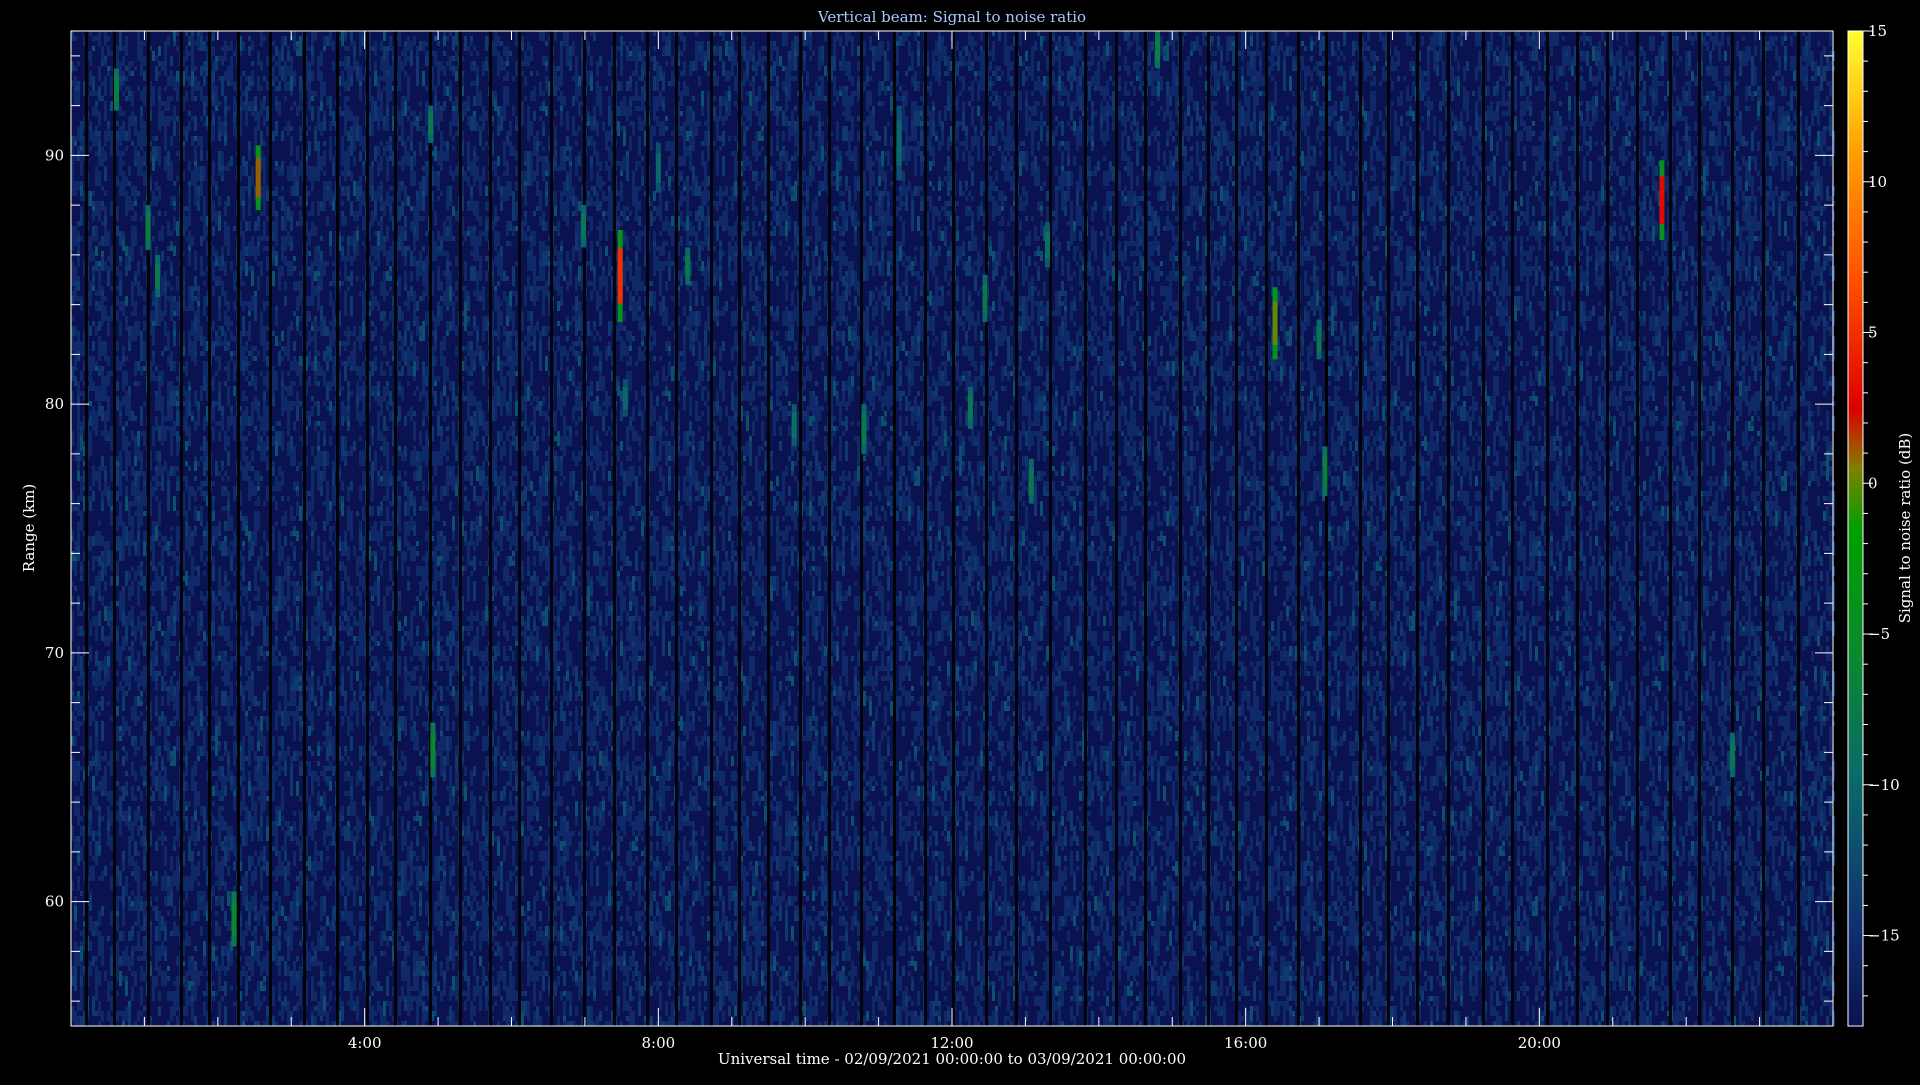 Image resolution: width=1920 pixels, height=1085 pixels. I want to click on y-tick-label: 60, so click(54, 902).